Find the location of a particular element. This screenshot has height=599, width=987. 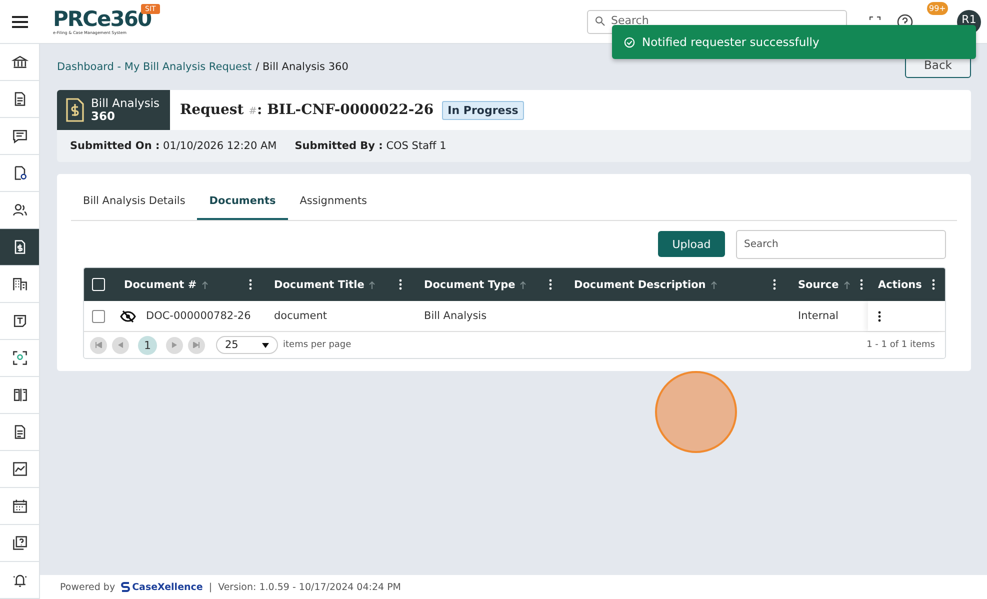

first-page-button is located at coordinates (98, 345).